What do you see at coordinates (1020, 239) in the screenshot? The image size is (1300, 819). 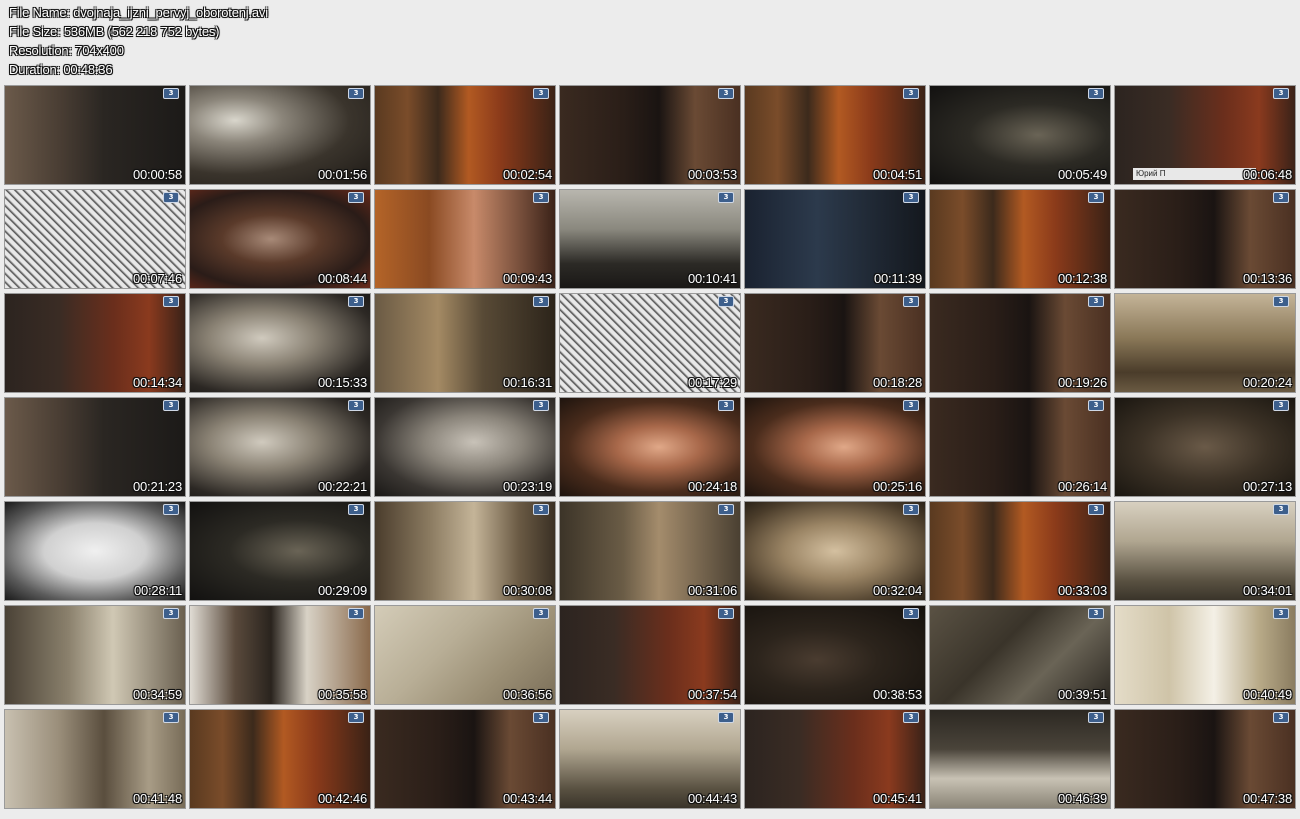 I see `thumbnail-frame: 3 00:12:38` at bounding box center [1020, 239].